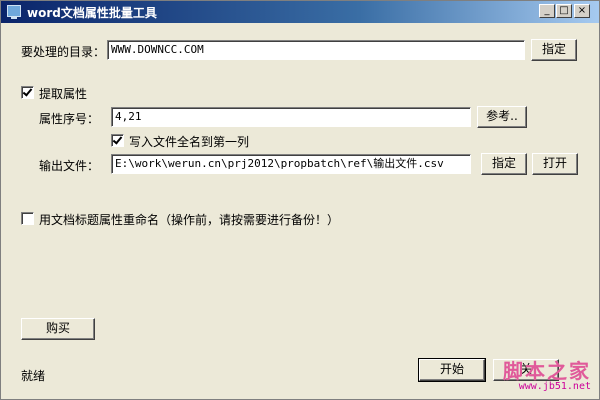 The height and width of the screenshot is (400, 600). I want to click on buy-button: 购买, so click(58, 329).